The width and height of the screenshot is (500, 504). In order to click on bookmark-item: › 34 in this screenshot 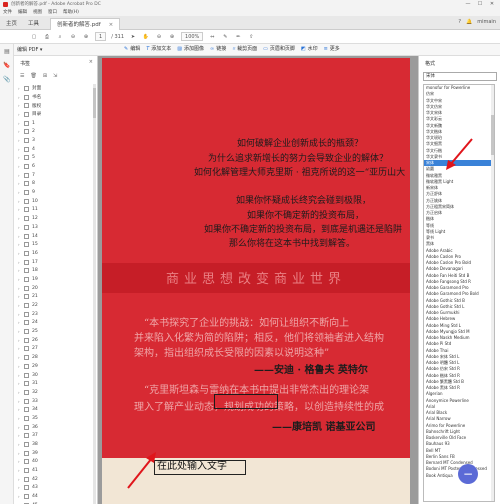, I will do `click(57, 409)`.